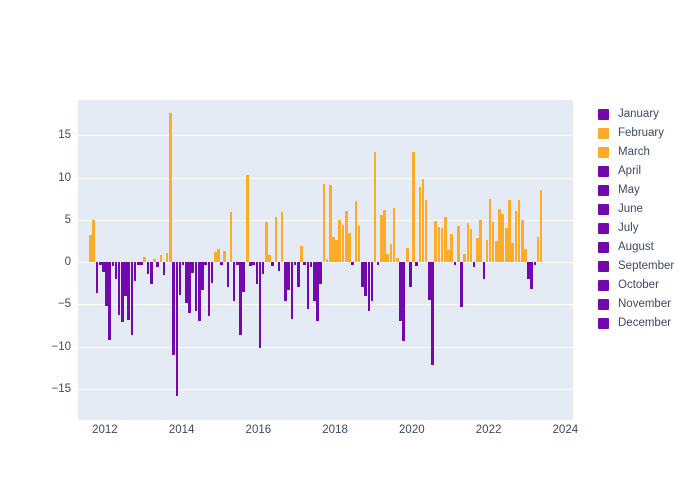 This screenshot has width=700, height=500. What do you see at coordinates (648, 152) in the screenshot?
I see `legend-item-march: March` at bounding box center [648, 152].